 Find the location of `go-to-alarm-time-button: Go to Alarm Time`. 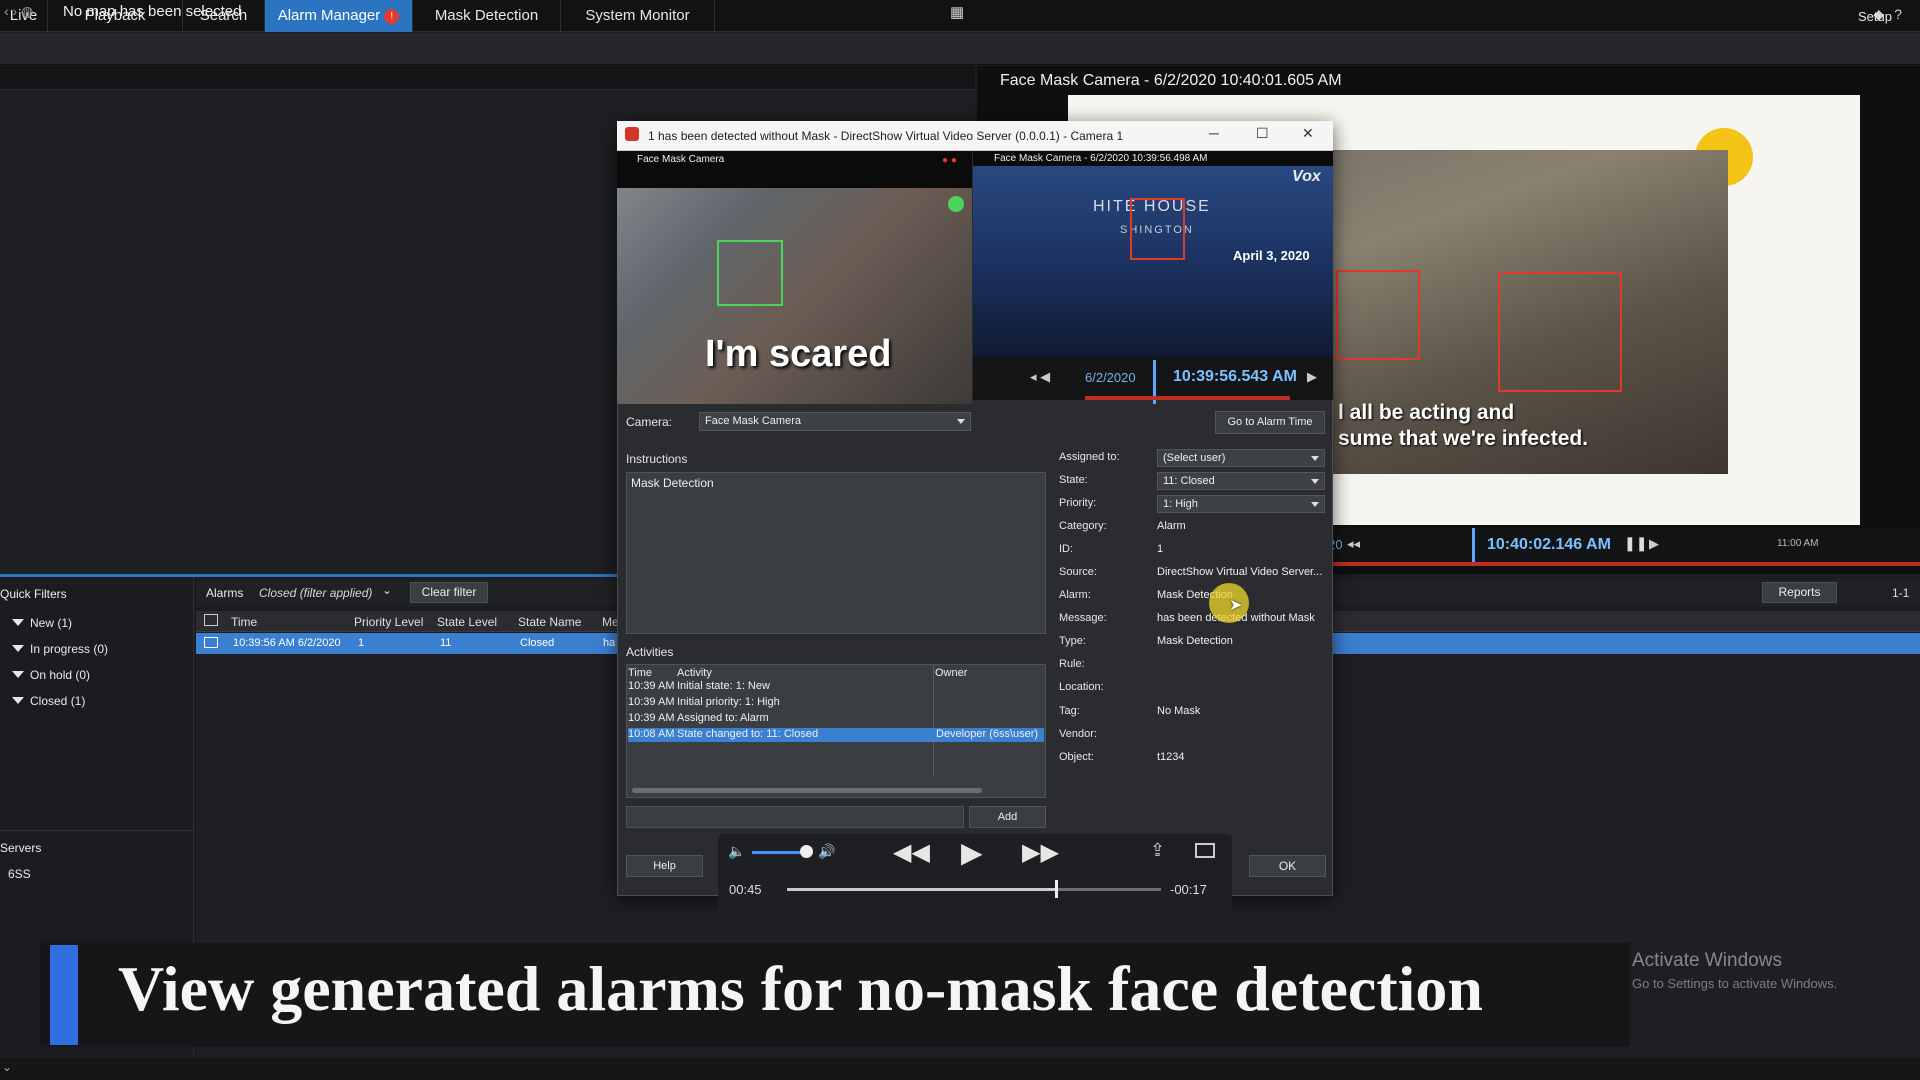

go-to-alarm-time-button: Go to Alarm Time is located at coordinates (1270, 422).